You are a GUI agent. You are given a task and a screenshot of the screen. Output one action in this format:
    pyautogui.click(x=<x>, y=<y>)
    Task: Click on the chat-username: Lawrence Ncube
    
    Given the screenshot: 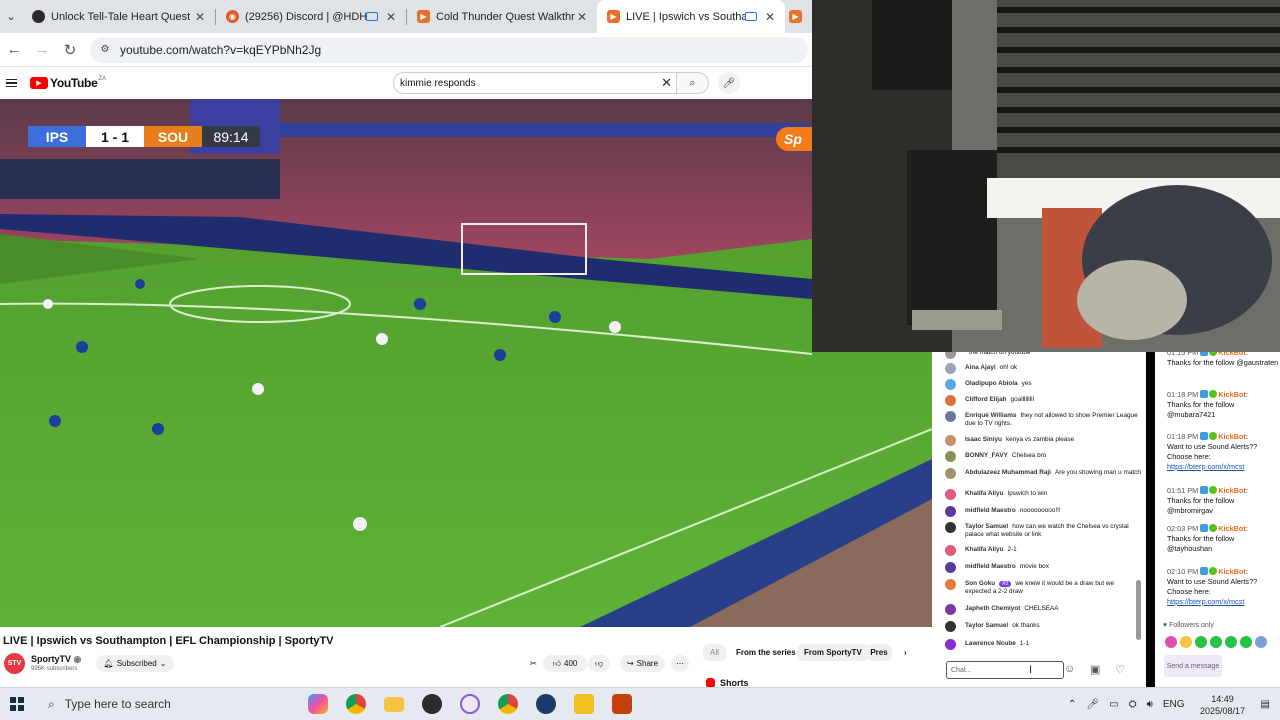 What is the action you would take?
    pyautogui.click(x=990, y=643)
    